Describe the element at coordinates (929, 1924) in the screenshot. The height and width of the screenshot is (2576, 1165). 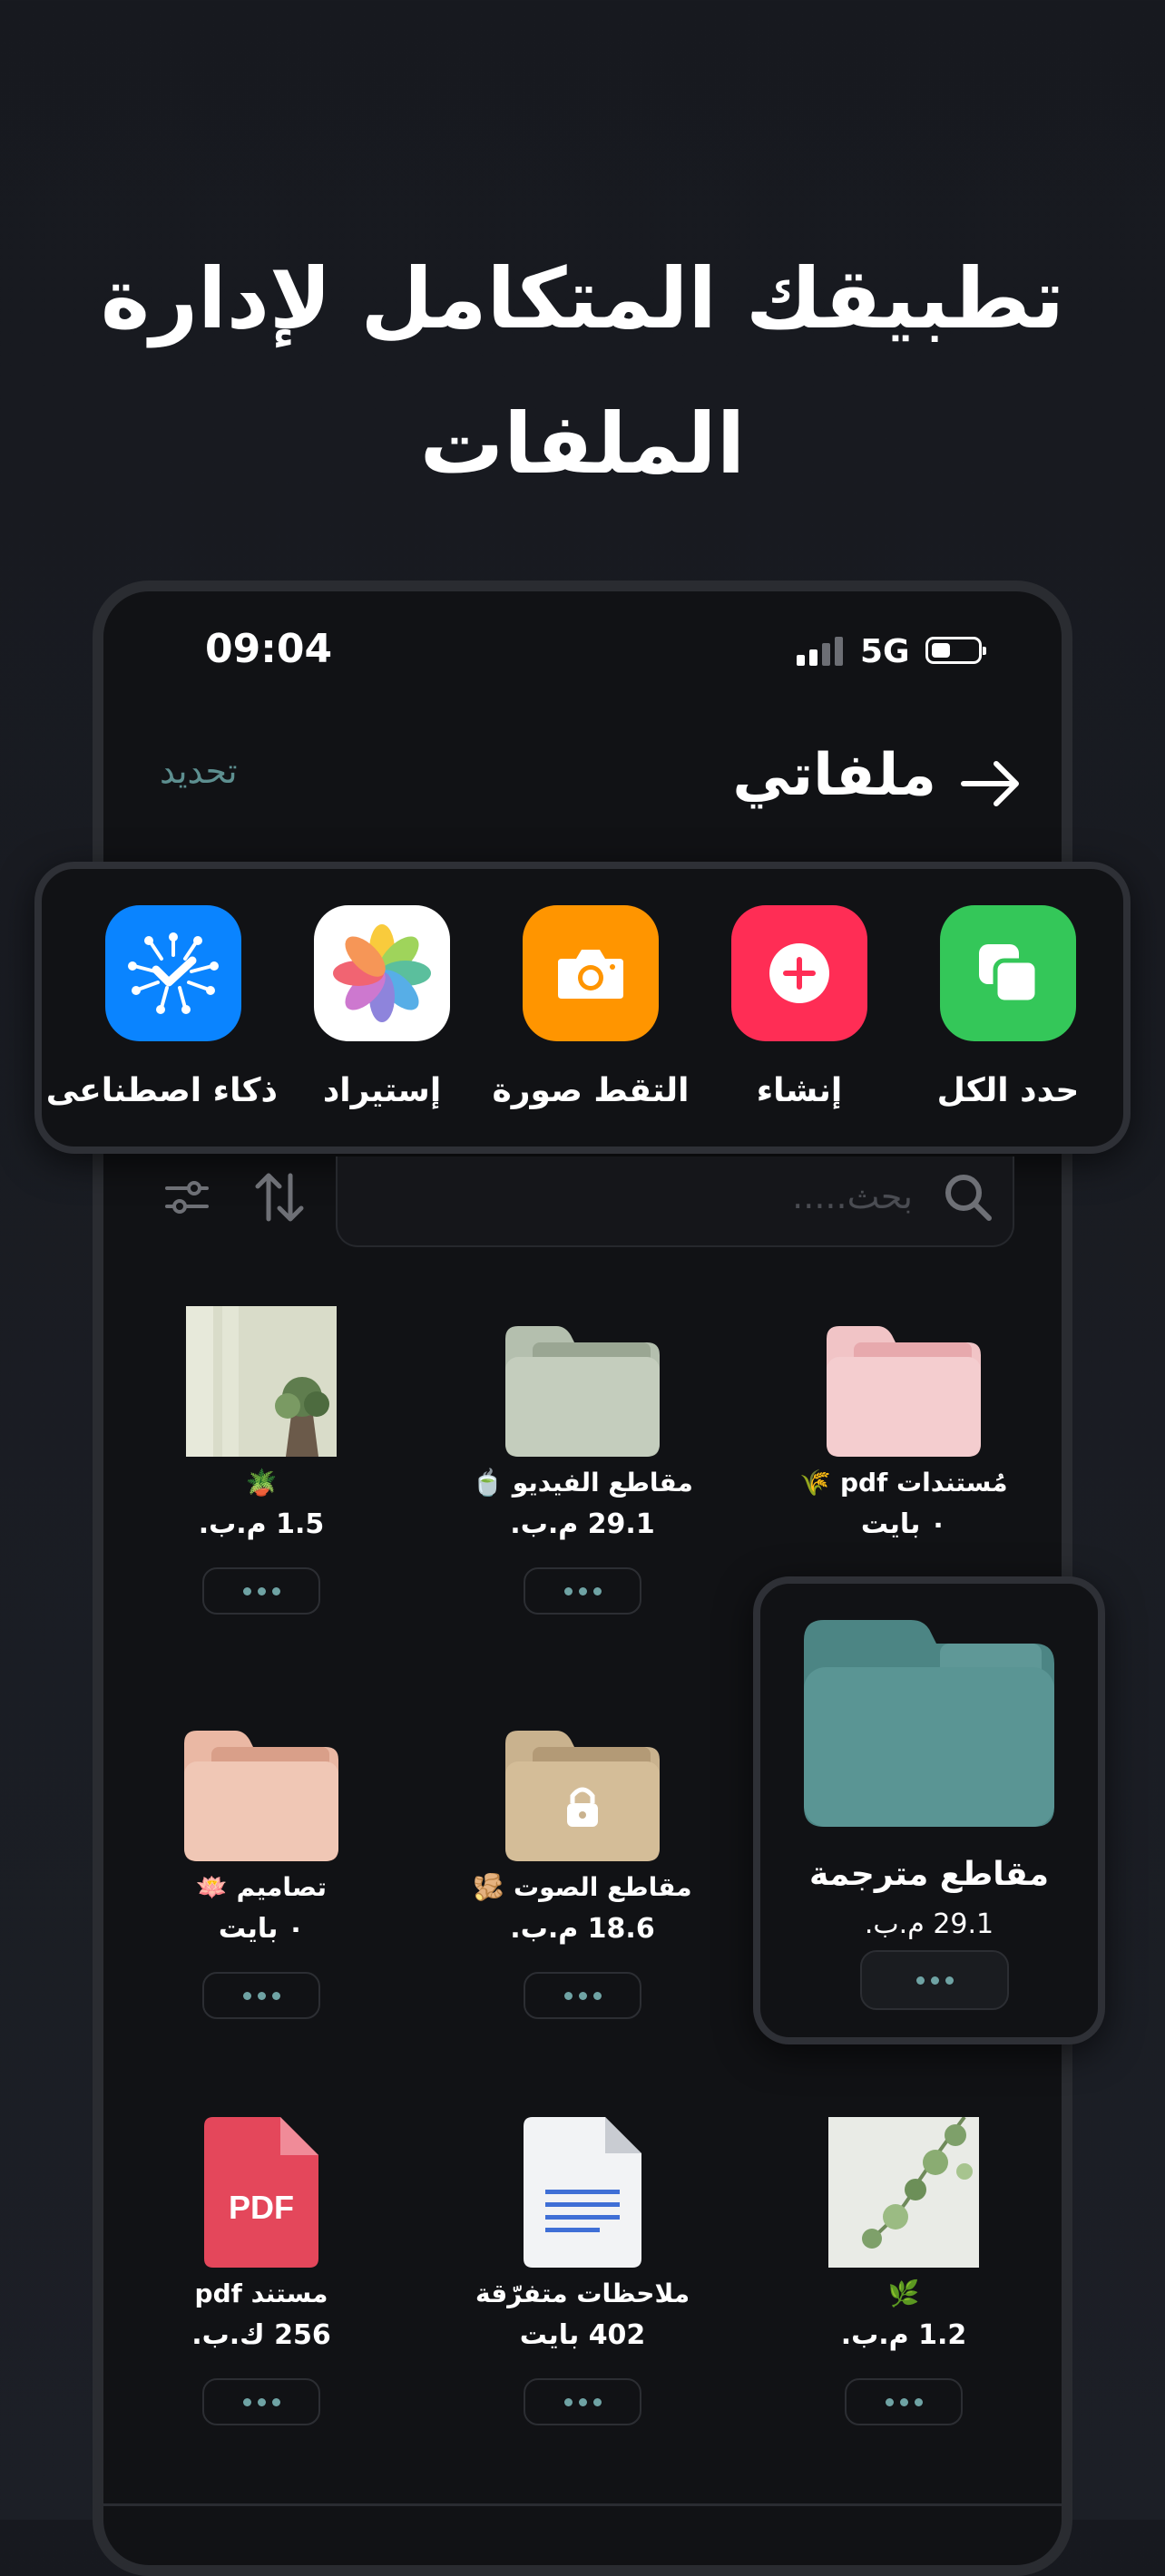
I see `featured-folder-size: 29.1 م.ب.` at that location.